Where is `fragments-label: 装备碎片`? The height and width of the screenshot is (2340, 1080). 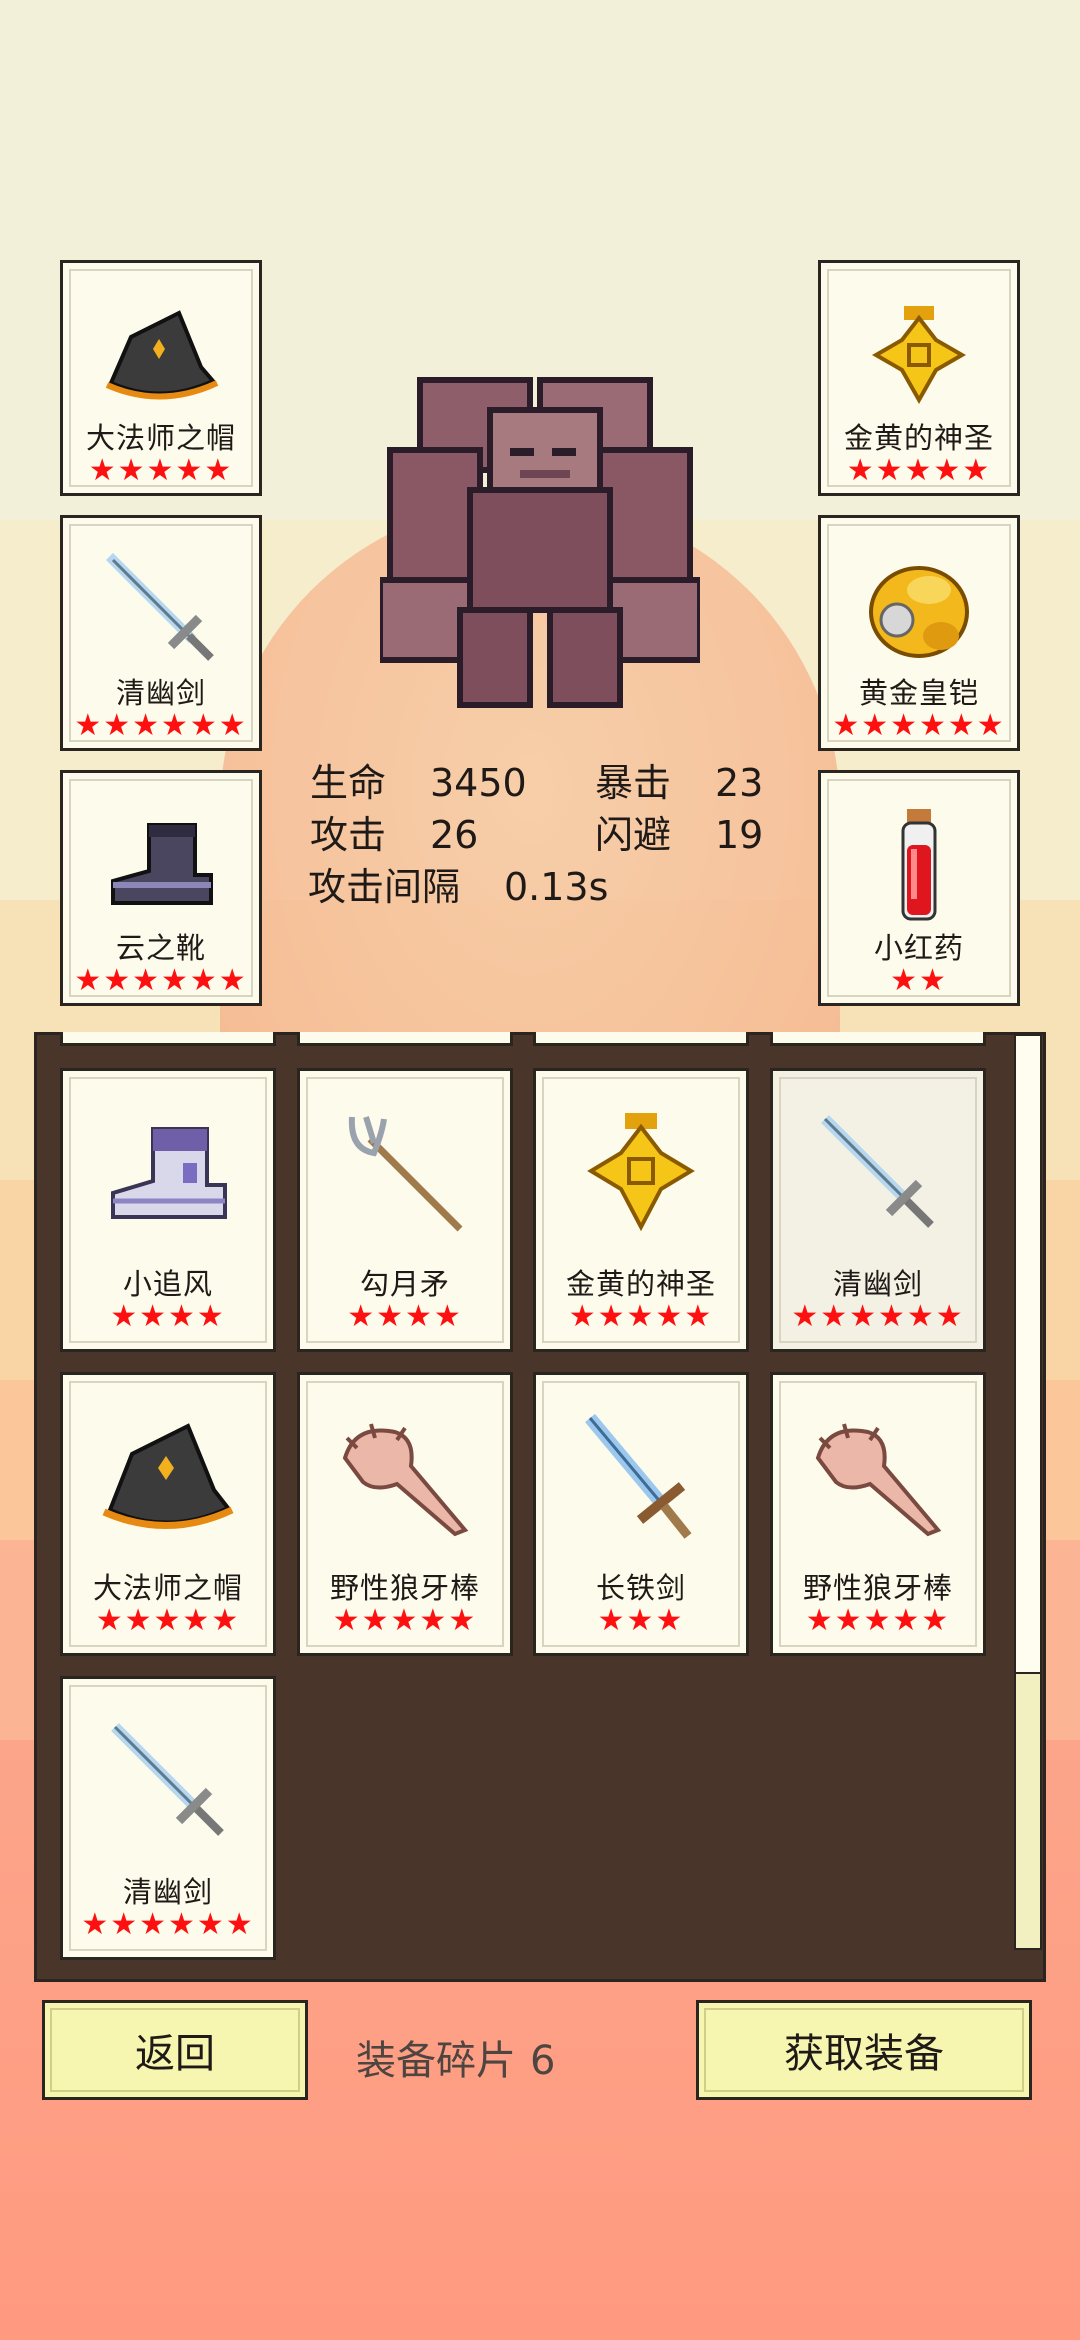
fragments-label: 装备碎片 is located at coordinates (436, 2061).